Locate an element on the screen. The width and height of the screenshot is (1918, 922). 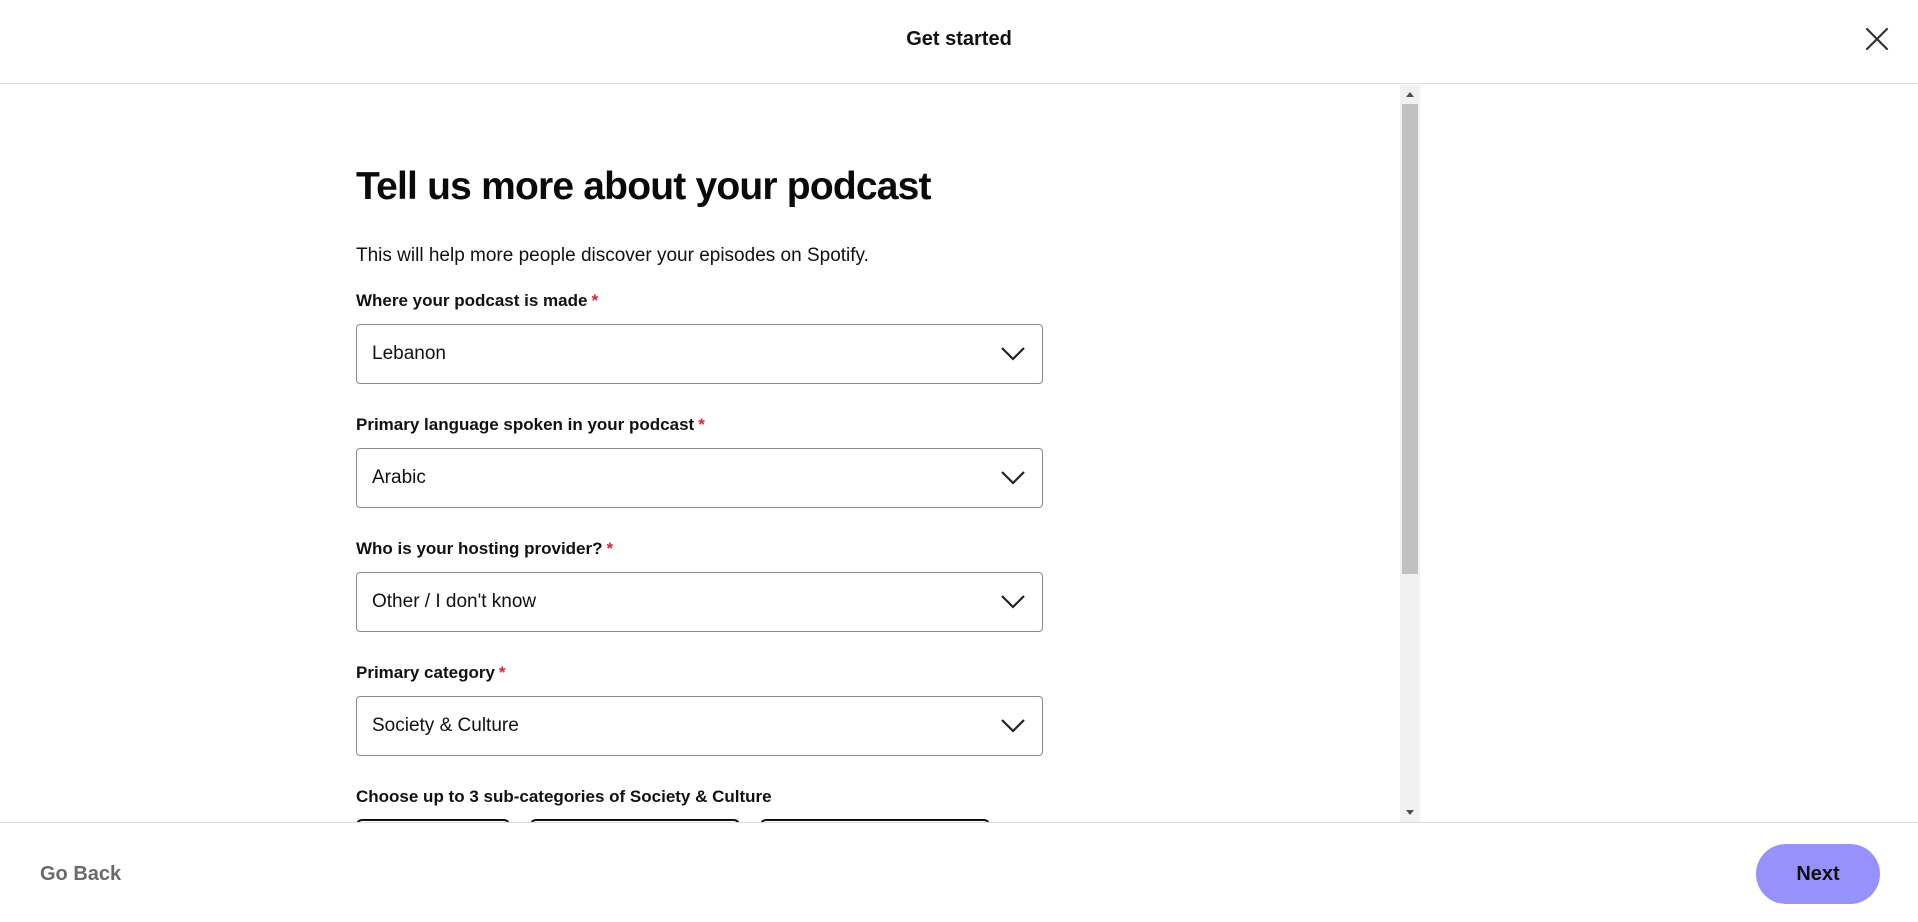
scrollbar is located at coordinates (1410, 453).